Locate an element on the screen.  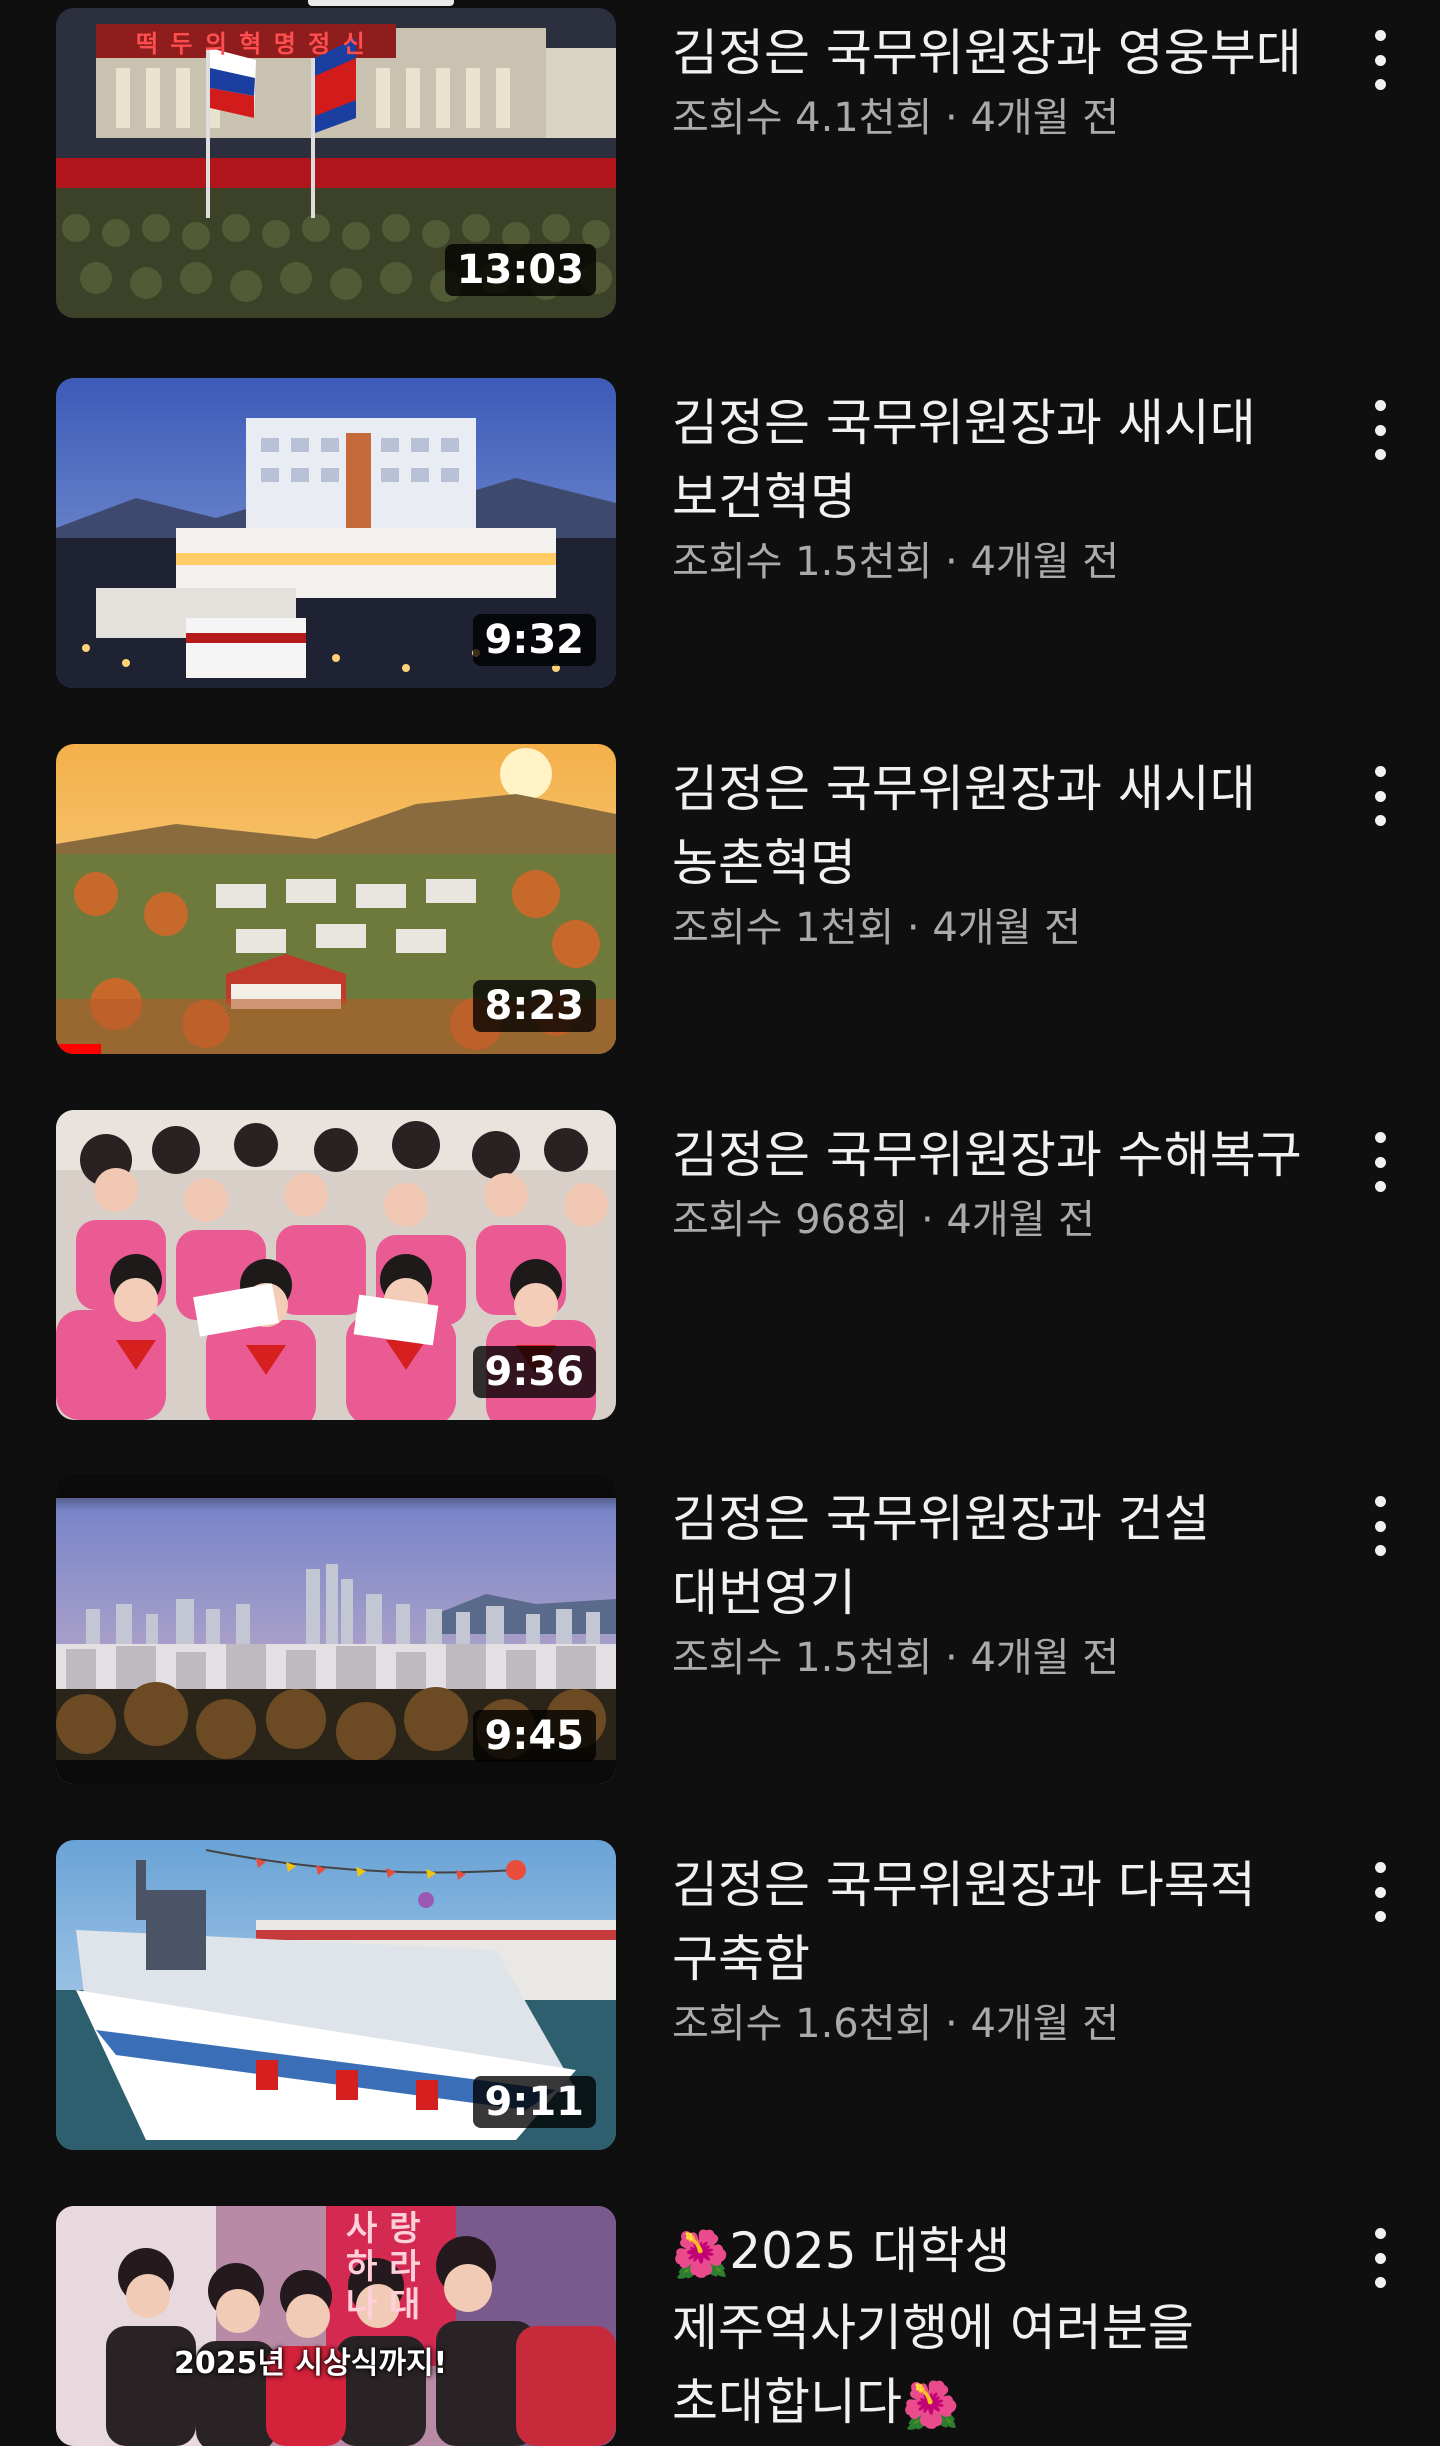
thumbnail-sign-text: 사 랑 하 라 나 대 is located at coordinates (383, 2267).